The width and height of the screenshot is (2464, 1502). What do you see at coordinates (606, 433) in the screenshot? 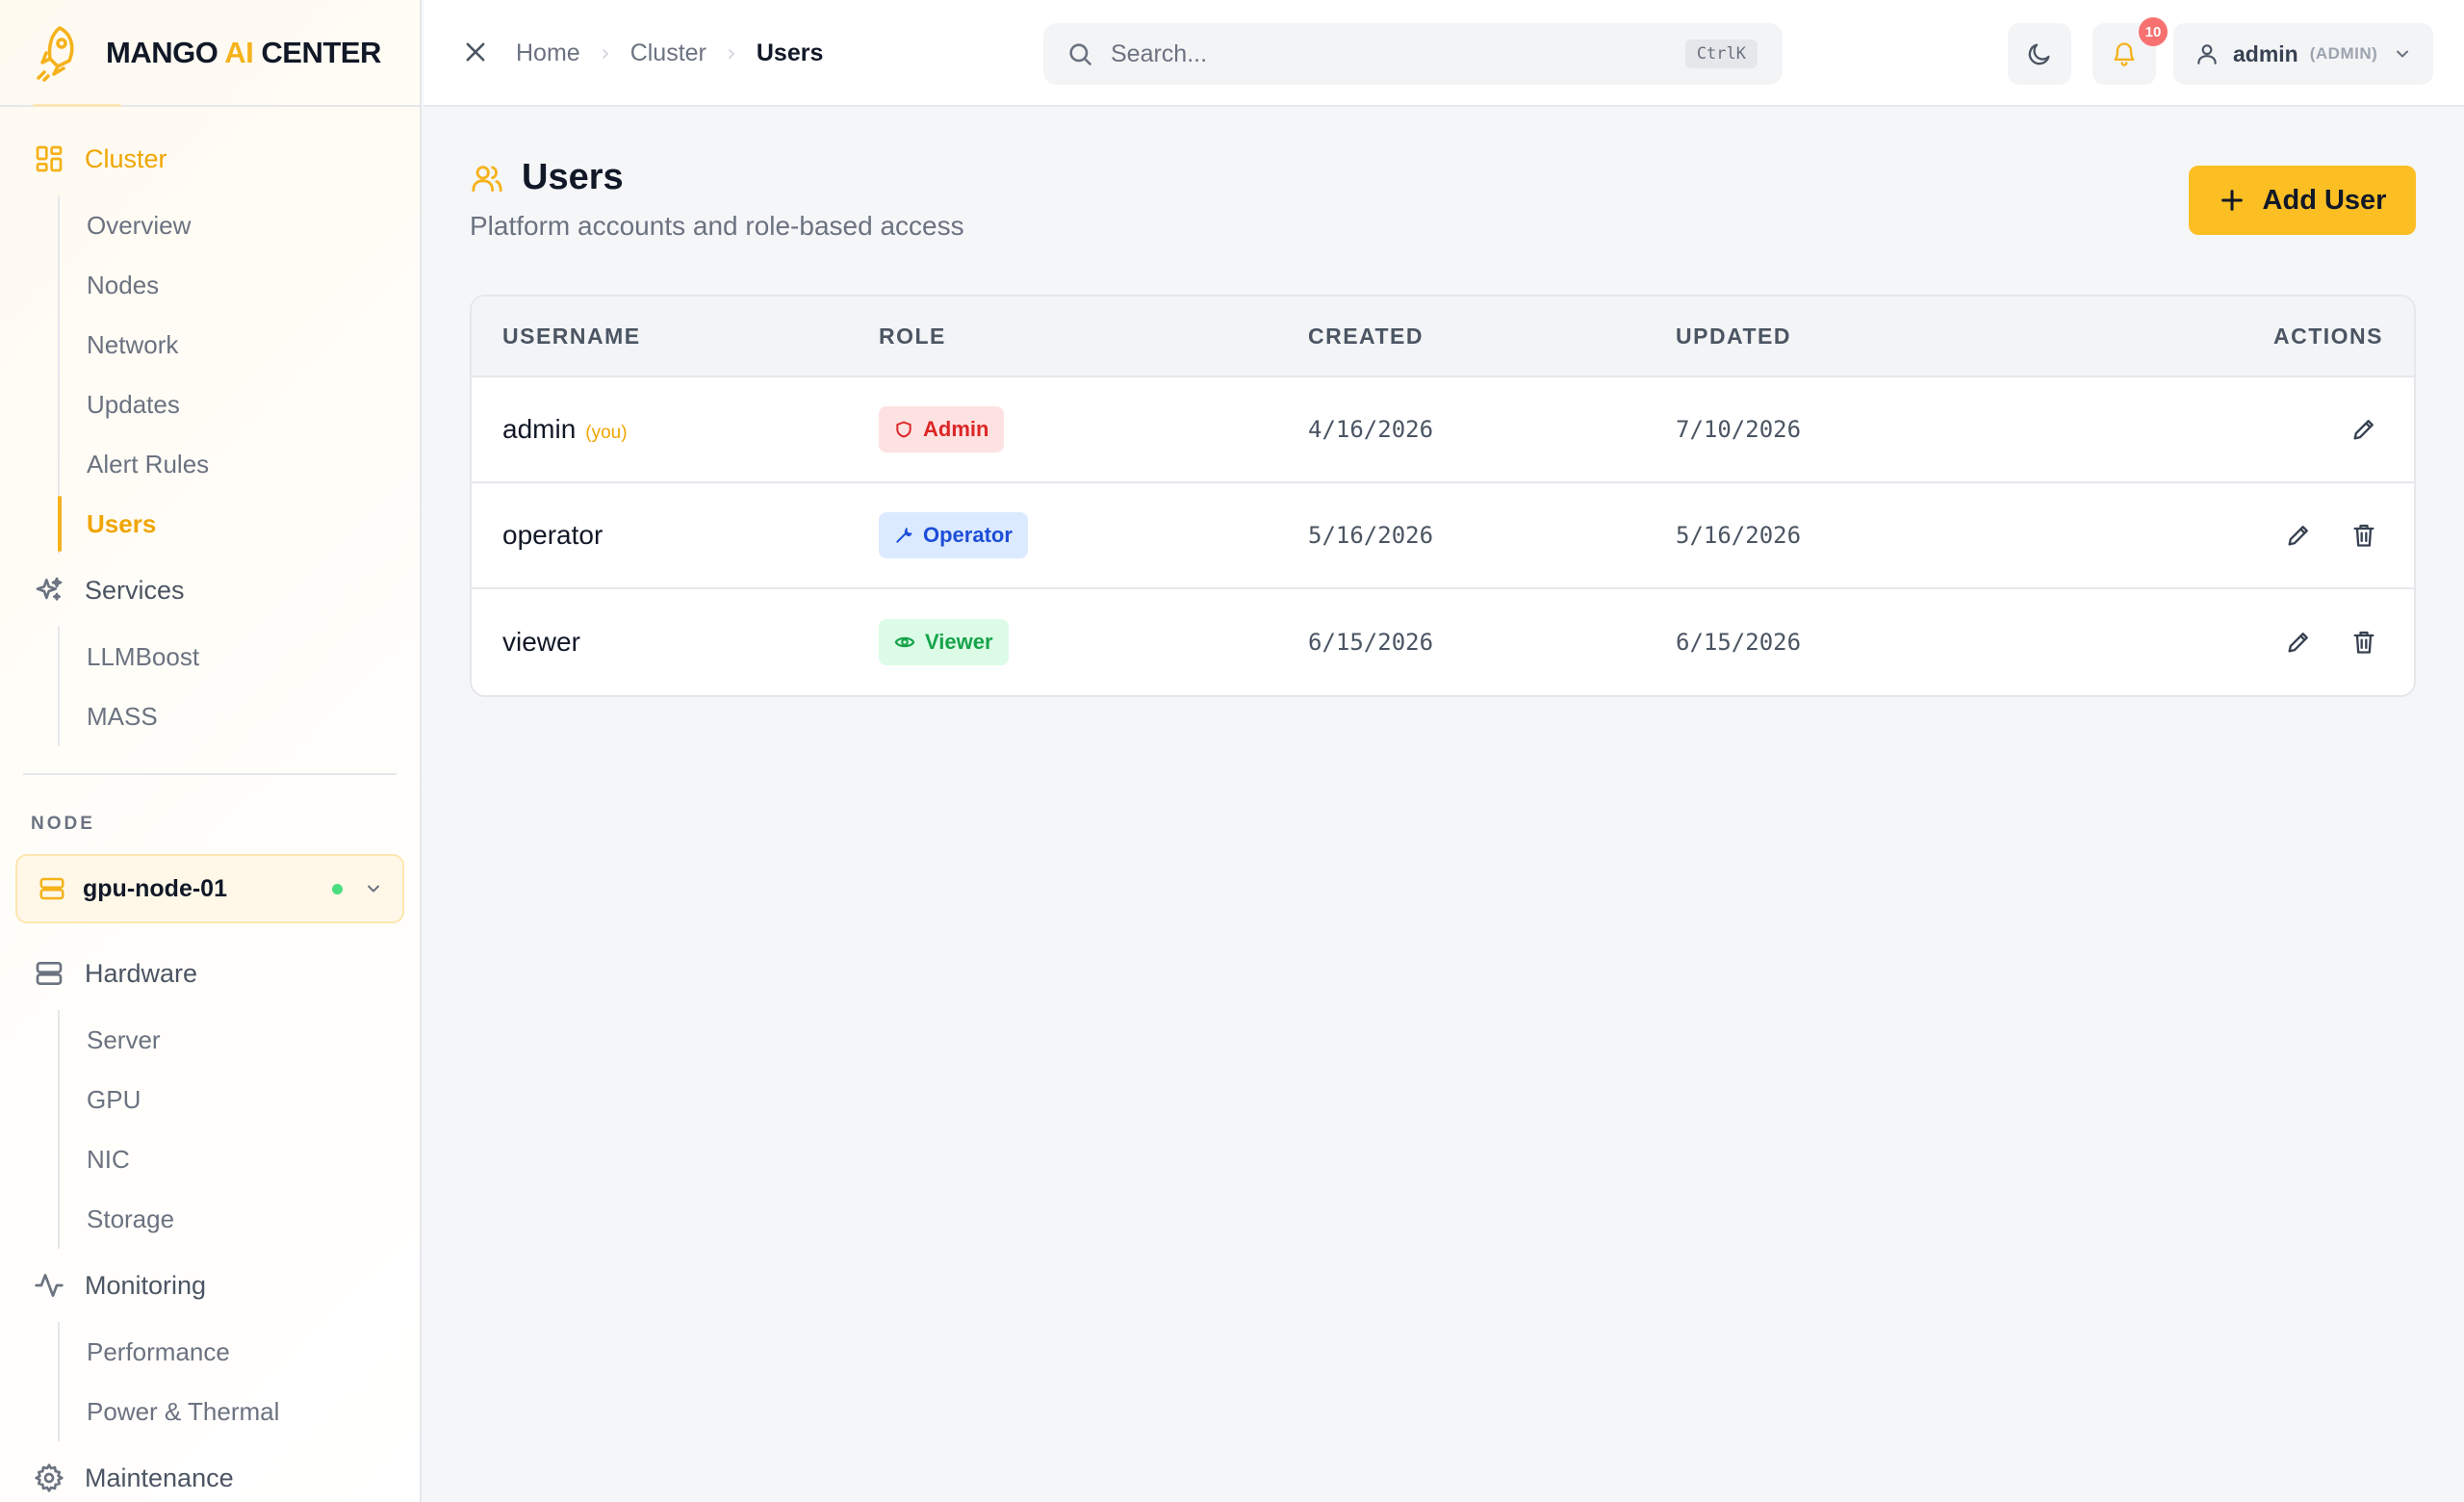
I see `you-tag: (you)` at bounding box center [606, 433].